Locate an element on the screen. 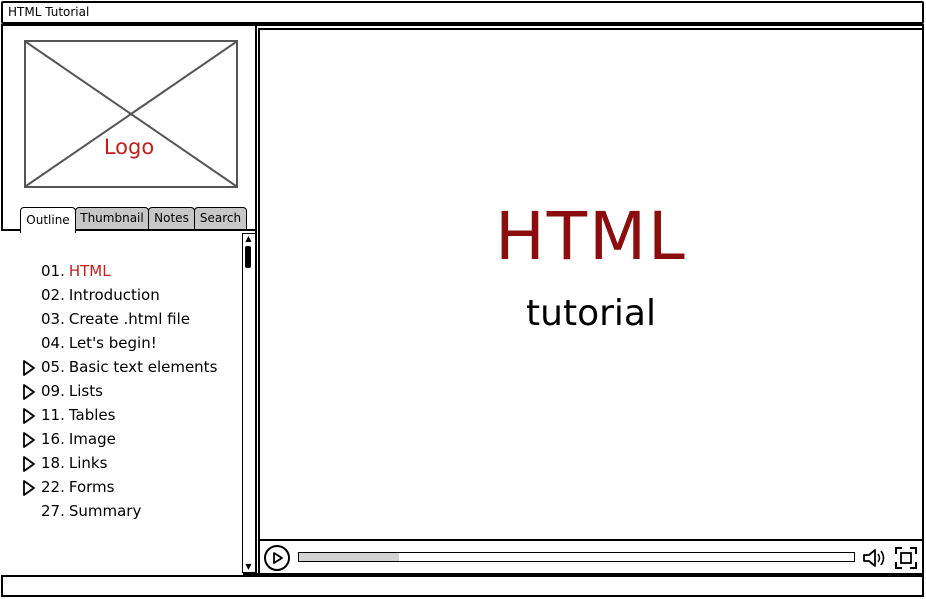 Image resolution: width=926 pixels, height=599 pixels. player-controls is located at coordinates (591, 557).